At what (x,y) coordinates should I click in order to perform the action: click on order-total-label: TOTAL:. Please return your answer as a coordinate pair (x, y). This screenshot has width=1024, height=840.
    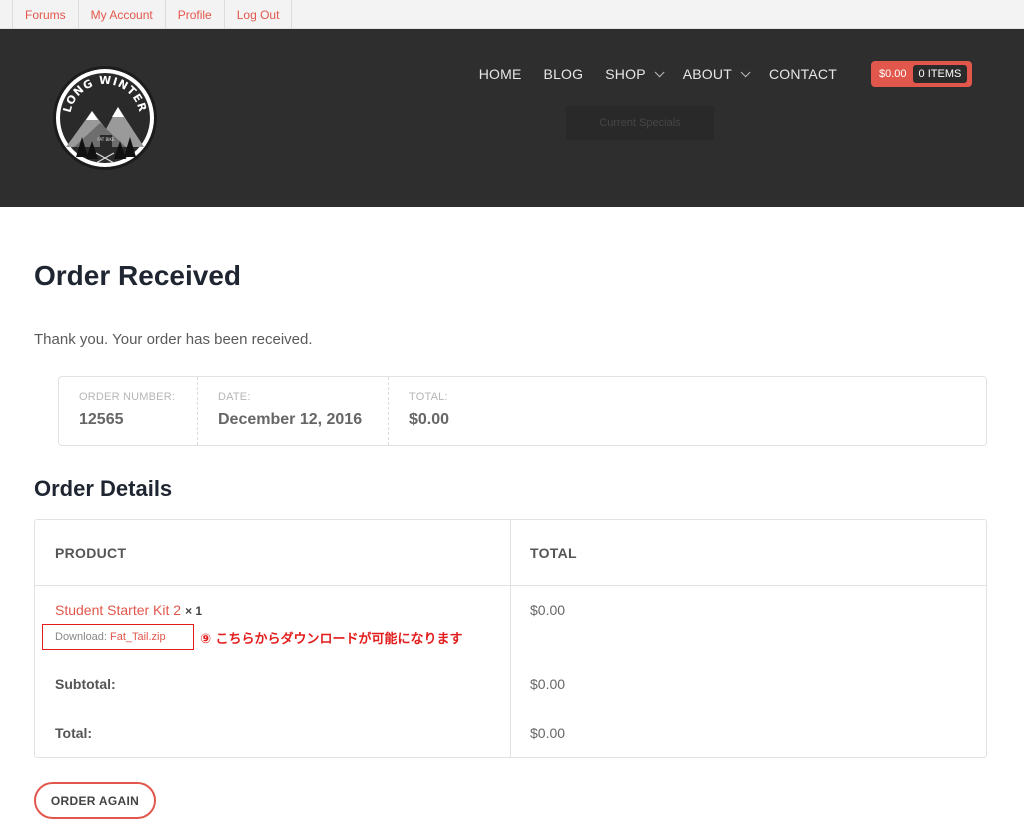
    Looking at the image, I should click on (428, 397).